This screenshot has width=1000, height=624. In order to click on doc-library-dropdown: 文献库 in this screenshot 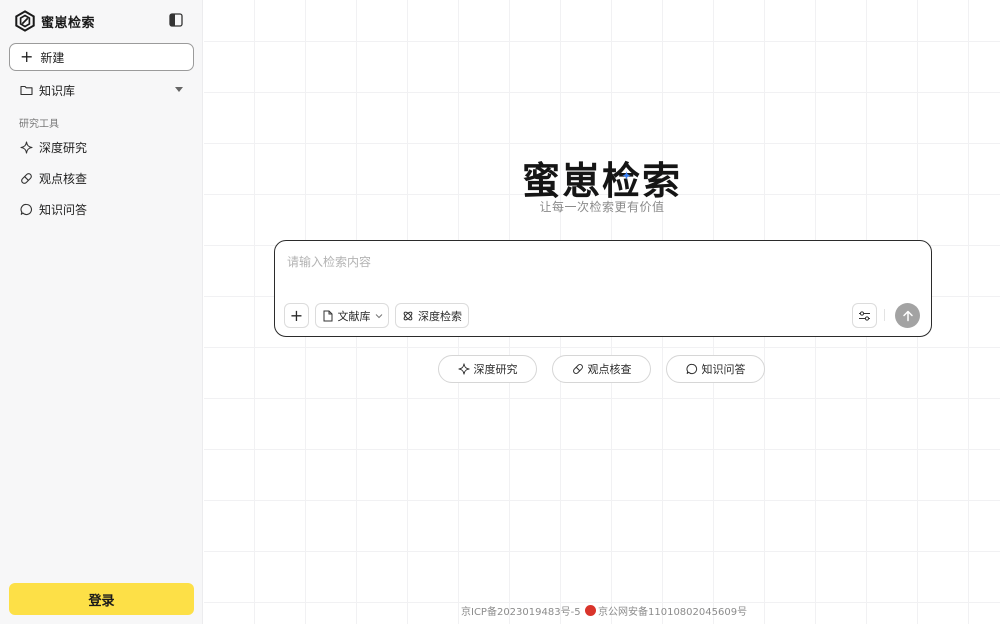, I will do `click(352, 315)`.